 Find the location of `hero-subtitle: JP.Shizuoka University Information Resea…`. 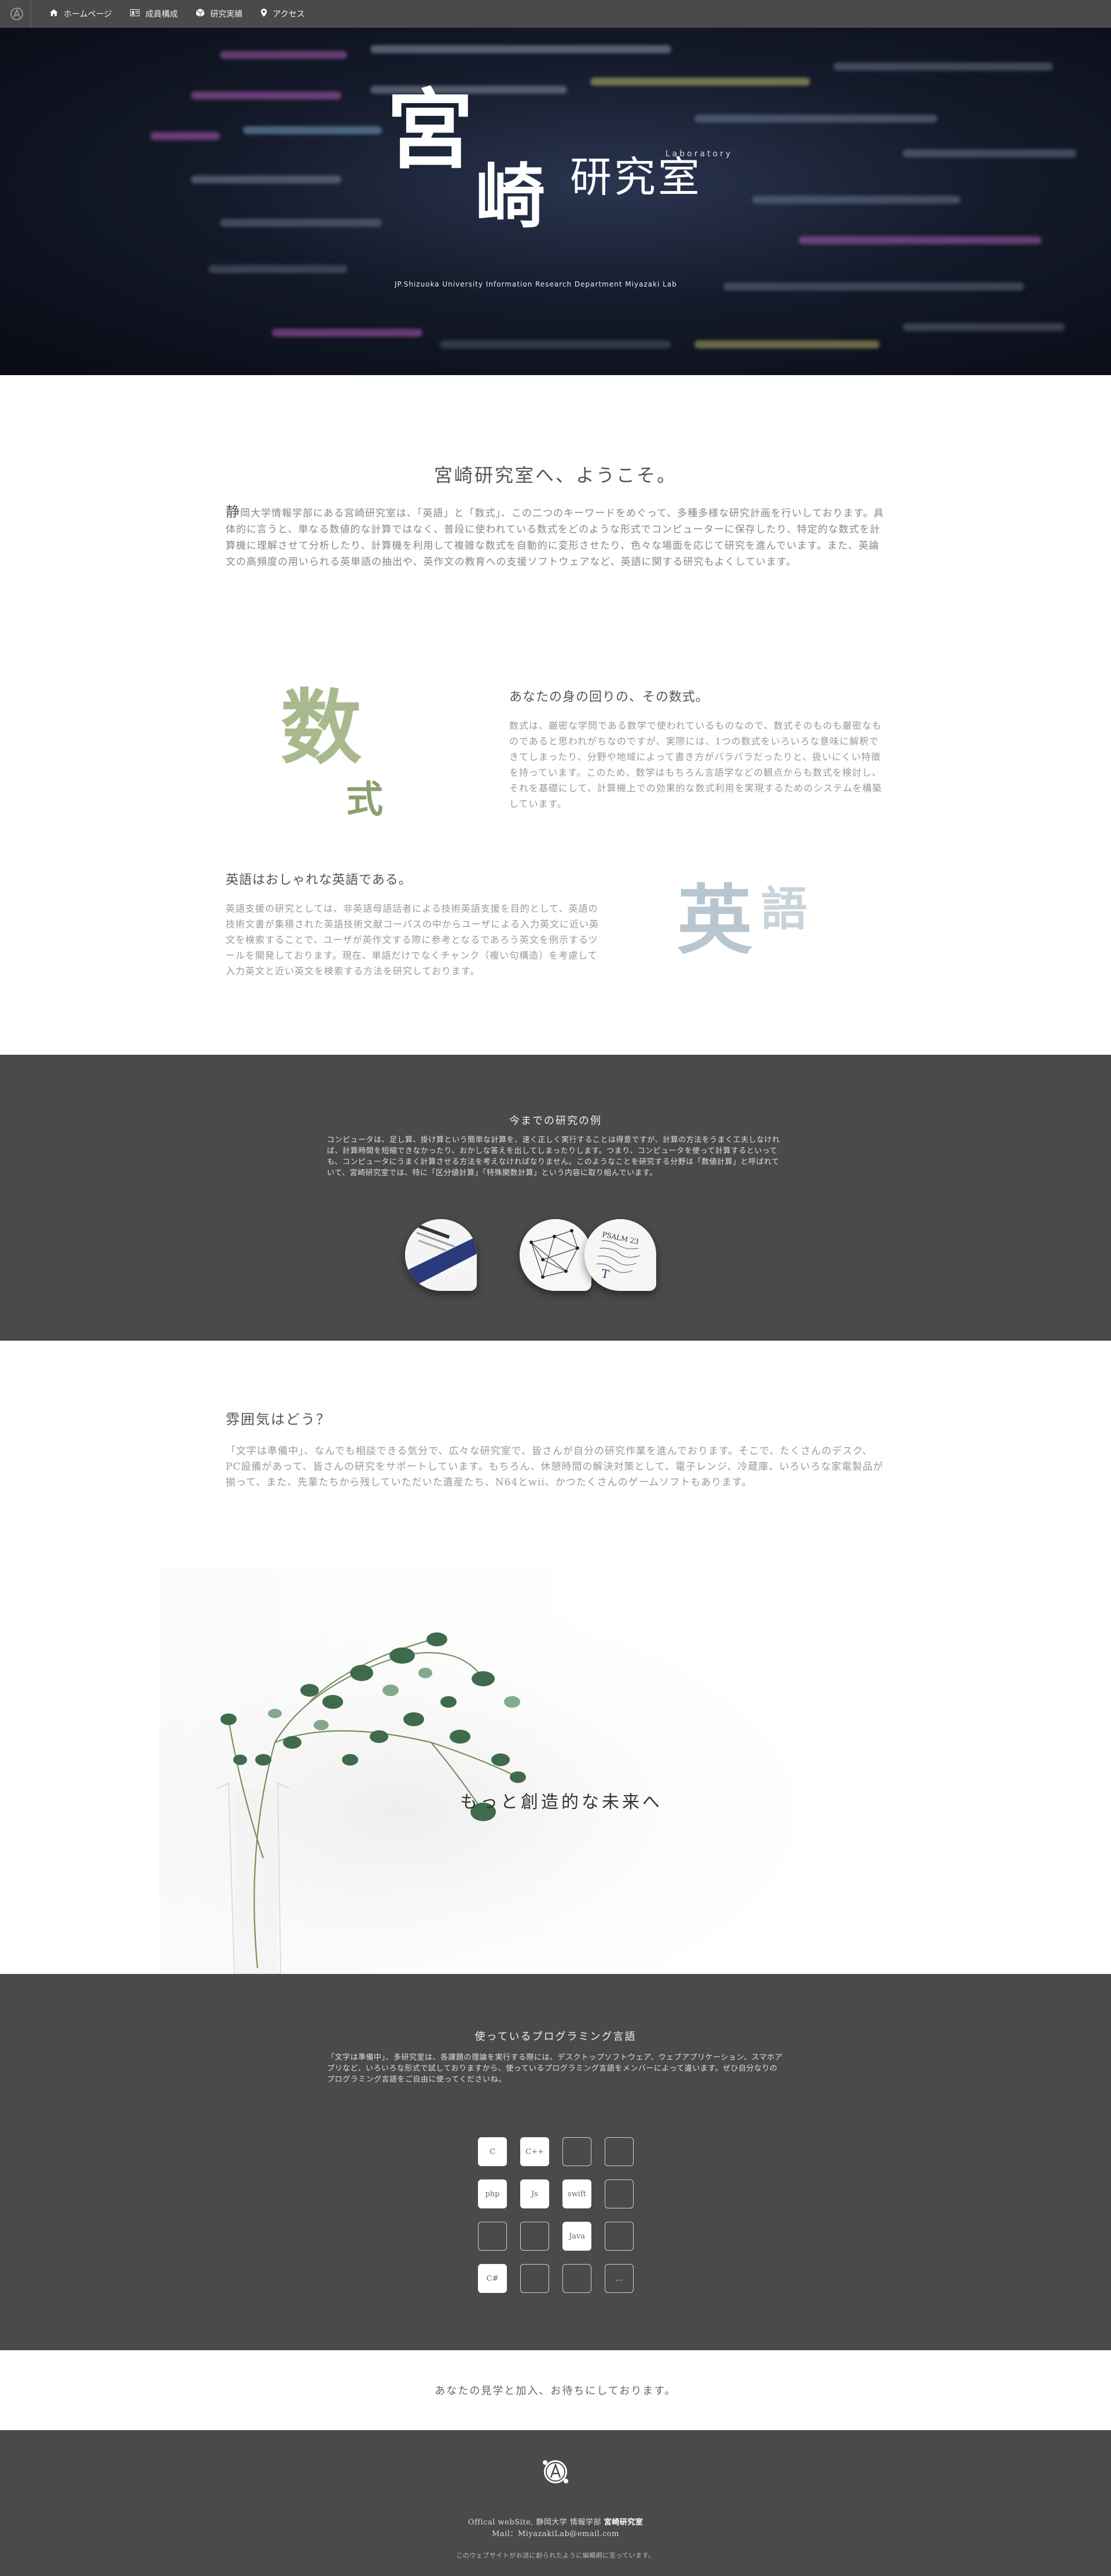

hero-subtitle: JP.Shizuoka University Information Resea… is located at coordinates (536, 284).